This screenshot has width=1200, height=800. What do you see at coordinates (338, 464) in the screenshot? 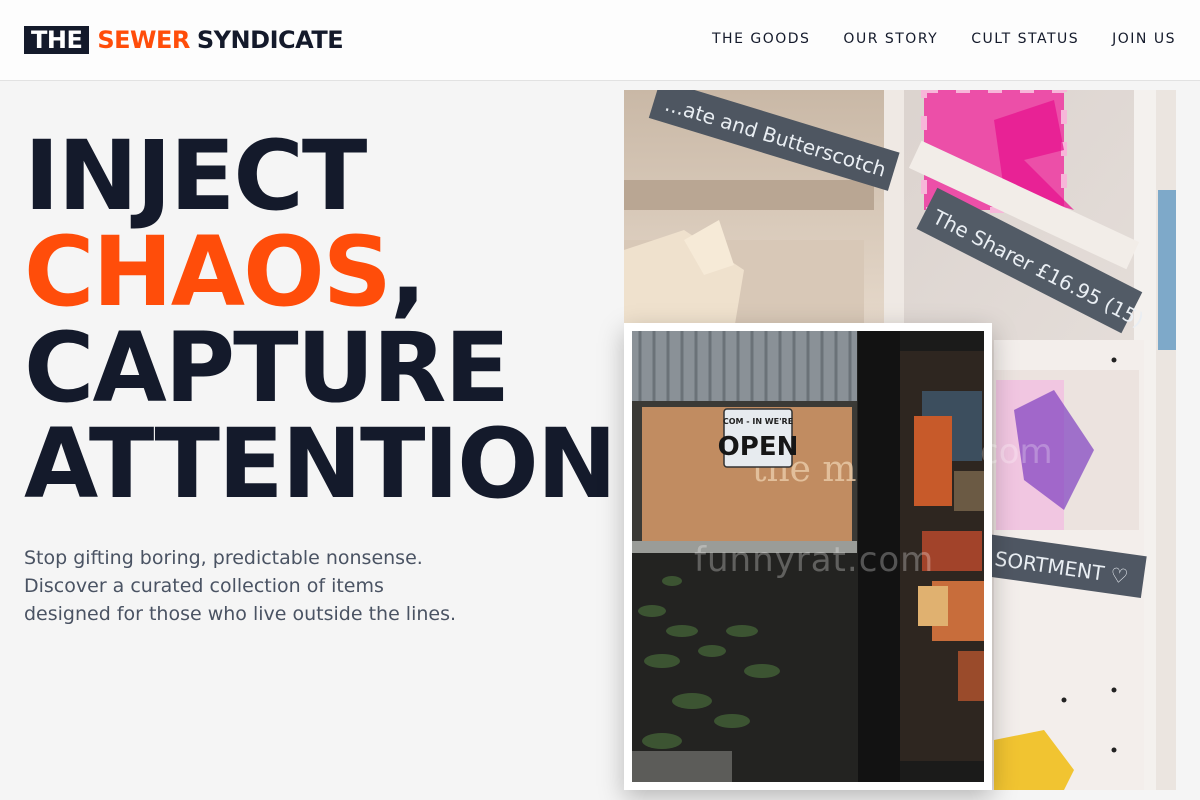
I see `headline-line-4: ATTENTION.` at bounding box center [338, 464].